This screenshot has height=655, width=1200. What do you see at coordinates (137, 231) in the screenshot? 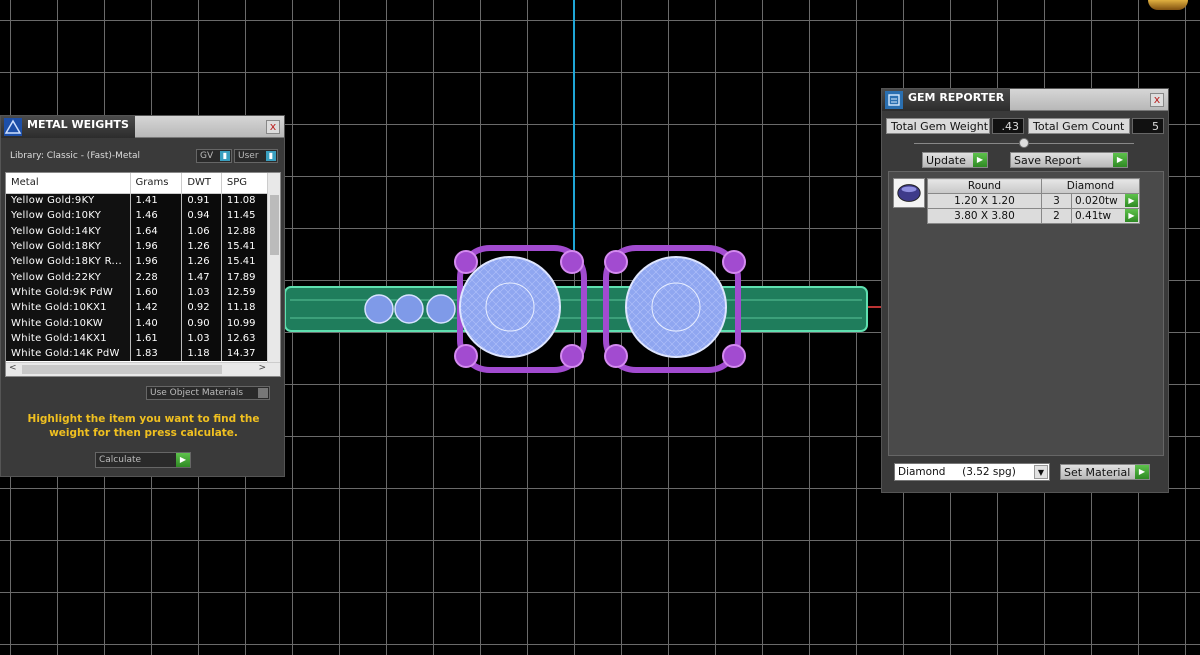
I see `table-row: Yellow Gold:14KY 1.64 1.06 12.88` at bounding box center [137, 231].